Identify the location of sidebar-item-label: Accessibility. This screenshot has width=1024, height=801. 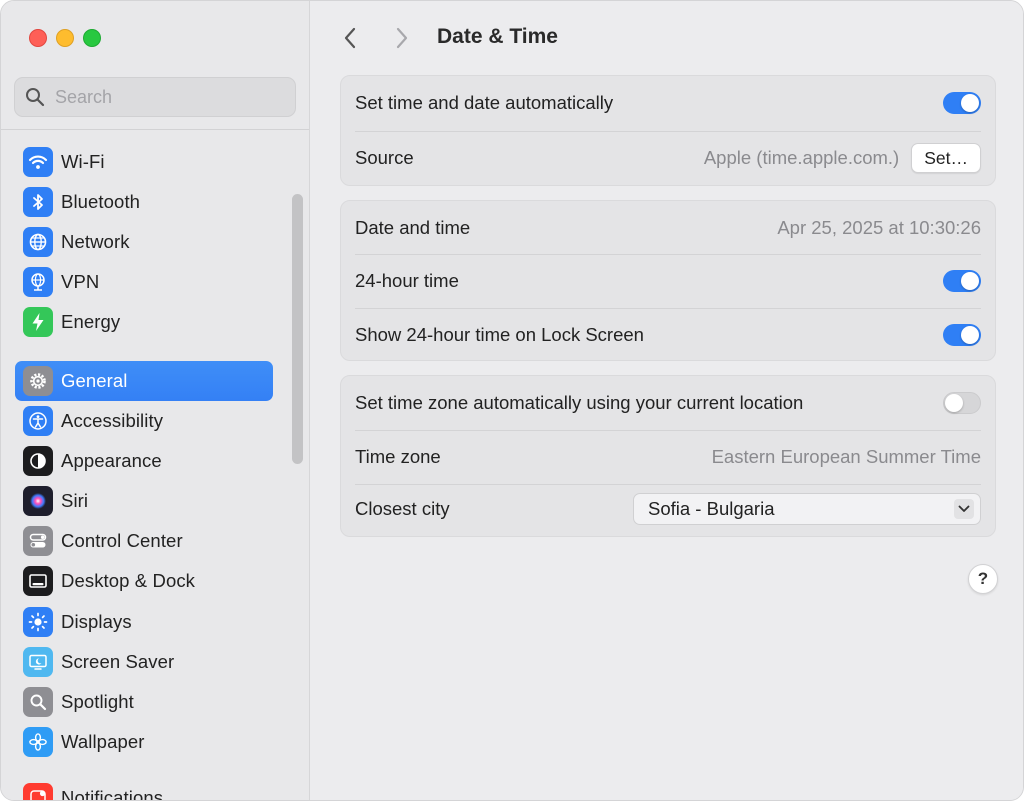
(112, 420).